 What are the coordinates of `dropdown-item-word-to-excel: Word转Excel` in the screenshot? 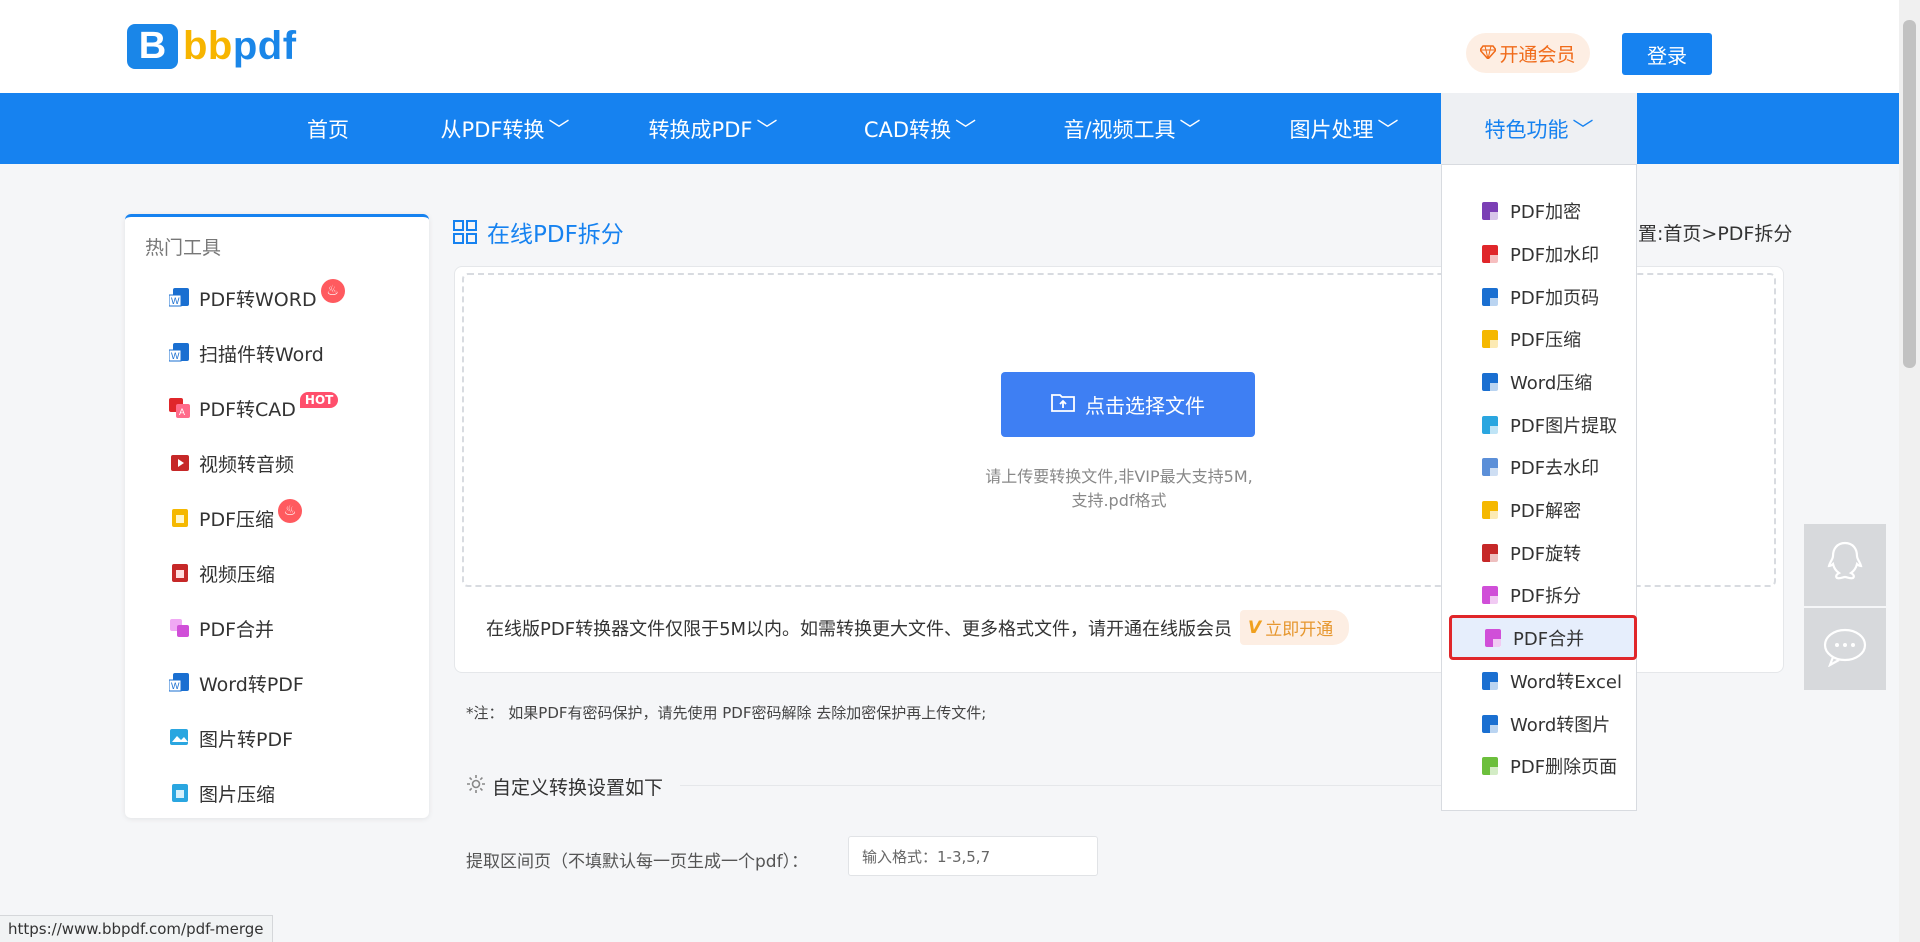 It's located at (1540, 681).